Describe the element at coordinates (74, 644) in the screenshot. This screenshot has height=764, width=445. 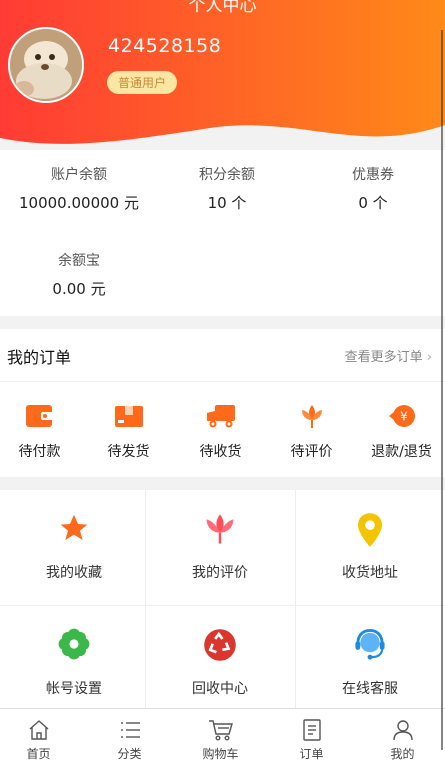
I see `settings-flower-icon` at that location.